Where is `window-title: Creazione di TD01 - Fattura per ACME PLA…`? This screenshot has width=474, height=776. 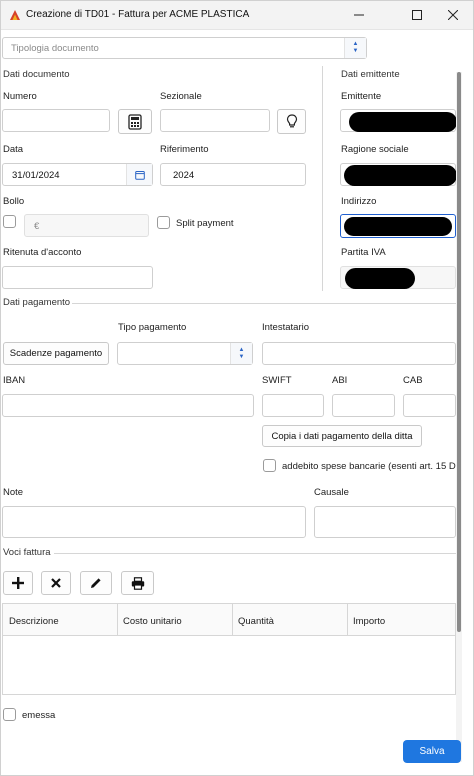
window-title: Creazione di TD01 - Fattura per ACME PLA… is located at coordinates (138, 14).